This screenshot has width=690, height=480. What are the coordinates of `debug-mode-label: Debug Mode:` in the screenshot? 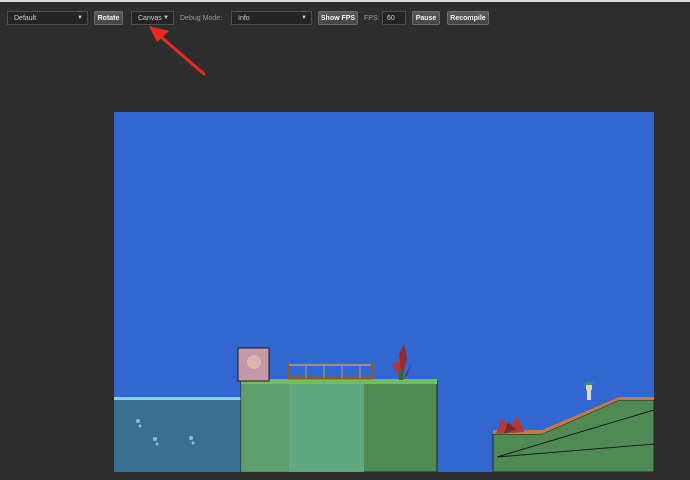 It's located at (201, 18).